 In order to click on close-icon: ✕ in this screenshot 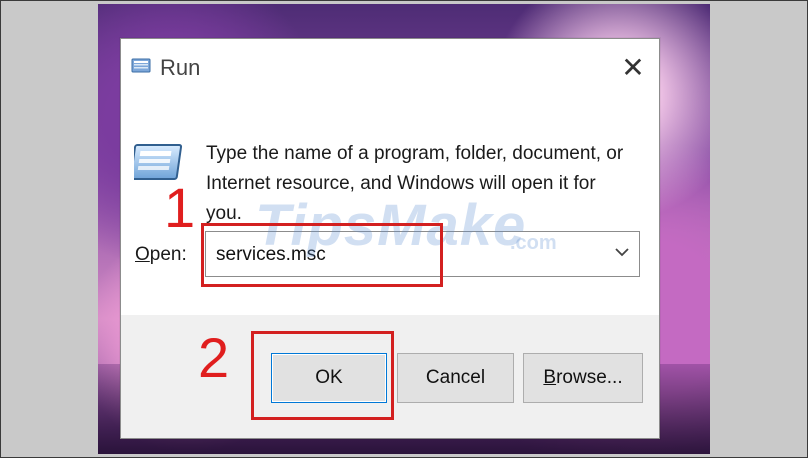, I will do `click(633, 67)`.